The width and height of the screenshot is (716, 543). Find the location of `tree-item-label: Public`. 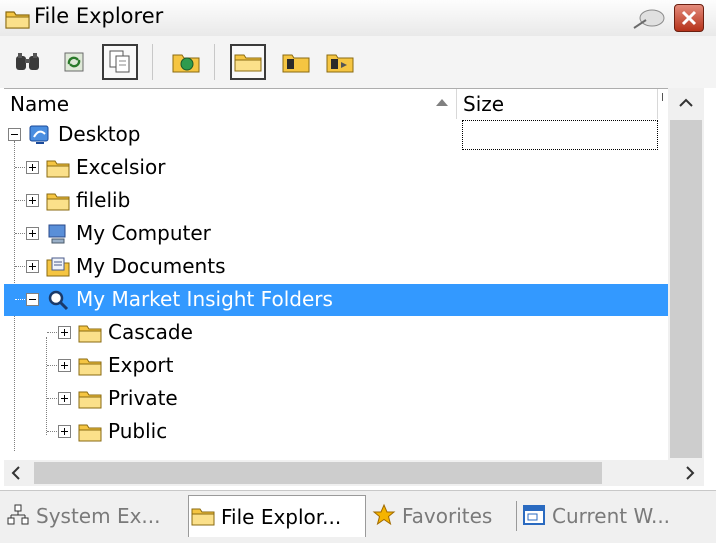

tree-item-label: Public is located at coordinates (138, 431).